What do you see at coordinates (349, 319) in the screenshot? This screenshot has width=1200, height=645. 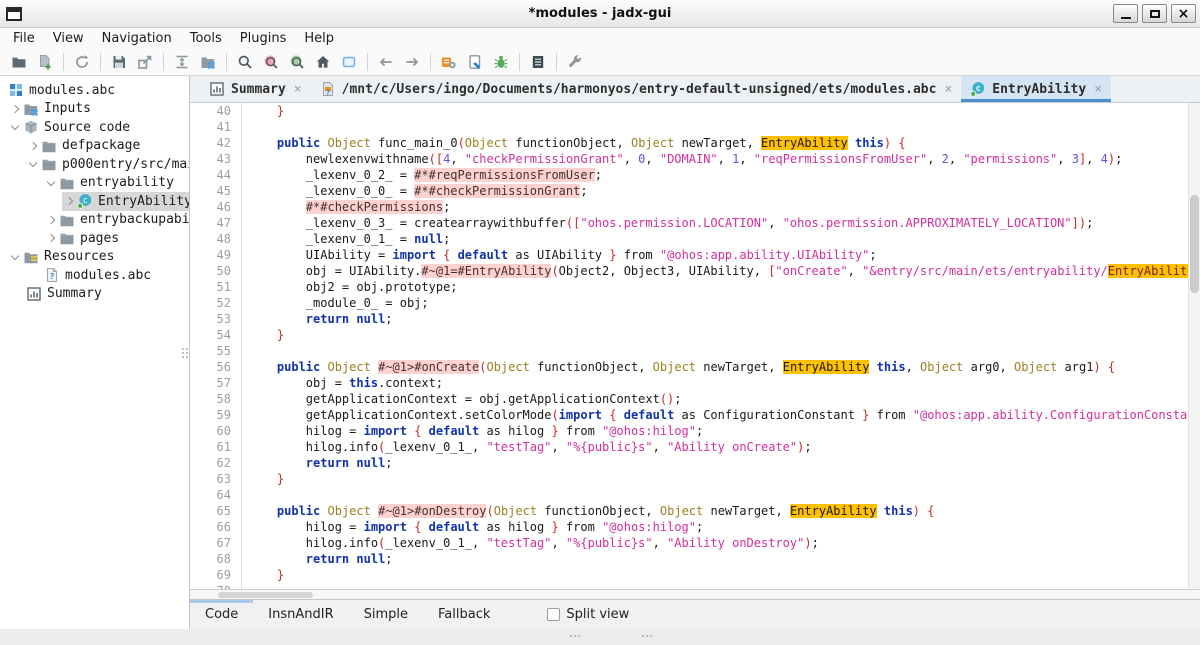 I see `code-line-text: return null;` at bounding box center [349, 319].